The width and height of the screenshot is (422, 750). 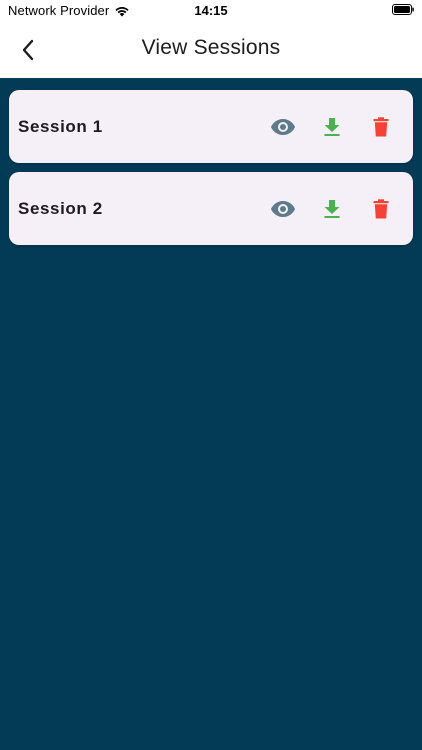 What do you see at coordinates (211, 208) in the screenshot?
I see `session-card: Session 2` at bounding box center [211, 208].